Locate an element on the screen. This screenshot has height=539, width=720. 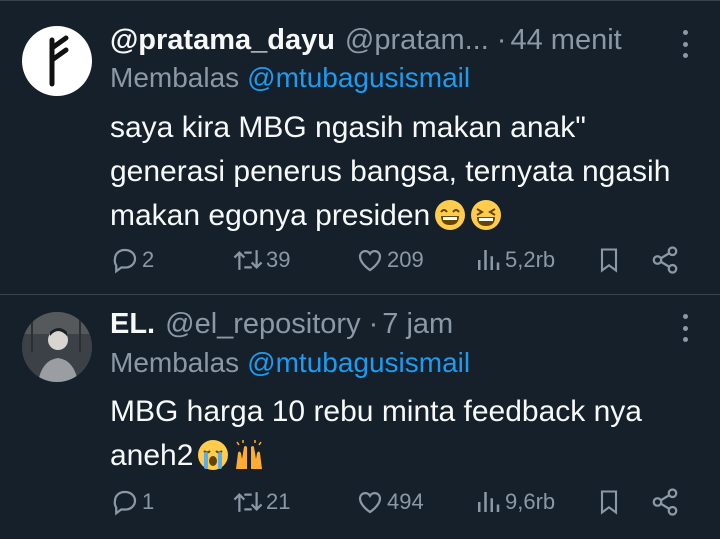
raising-hands-icon is located at coordinates (249, 461).